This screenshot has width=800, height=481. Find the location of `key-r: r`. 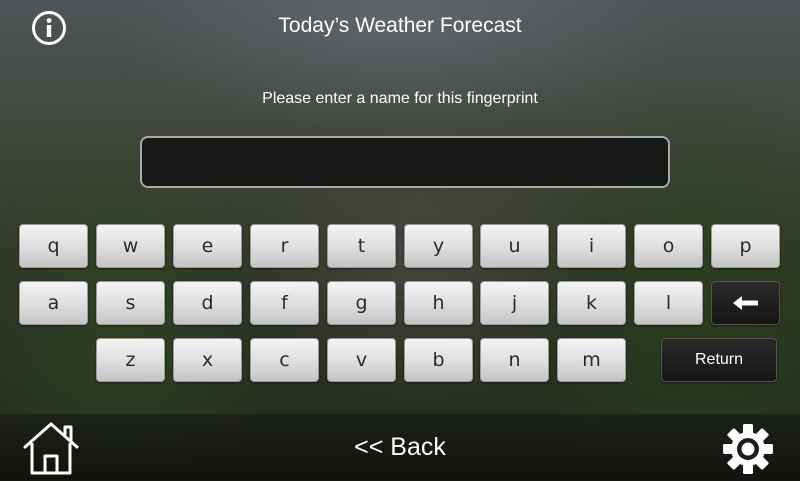

key-r: r is located at coordinates (284, 246).